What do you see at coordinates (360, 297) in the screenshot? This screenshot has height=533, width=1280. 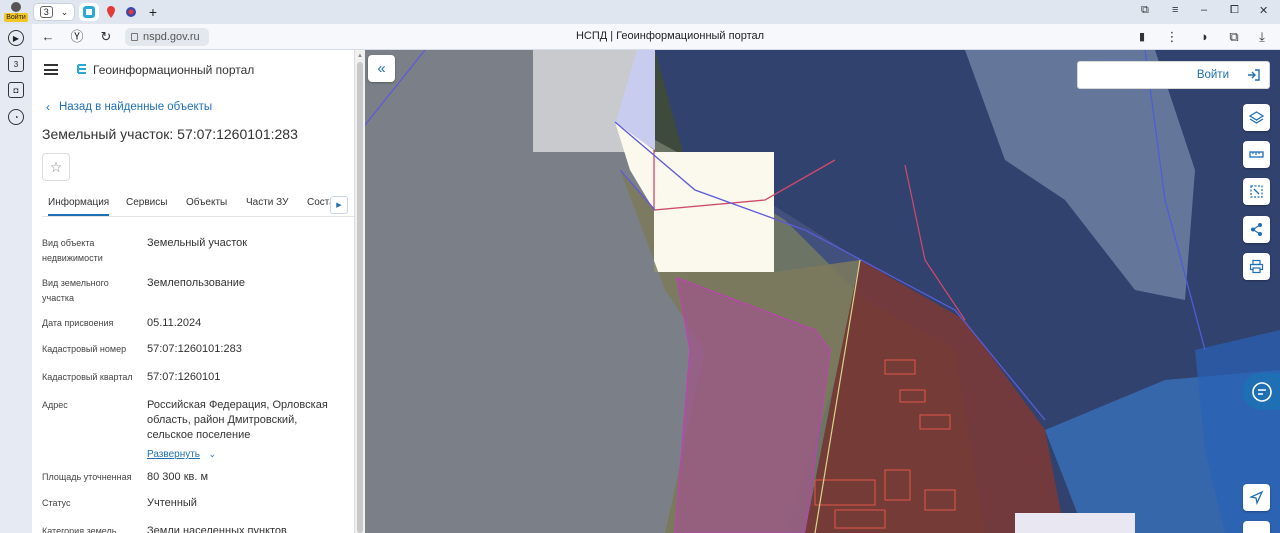 I see `scrollbar-thumb` at bounding box center [360, 297].